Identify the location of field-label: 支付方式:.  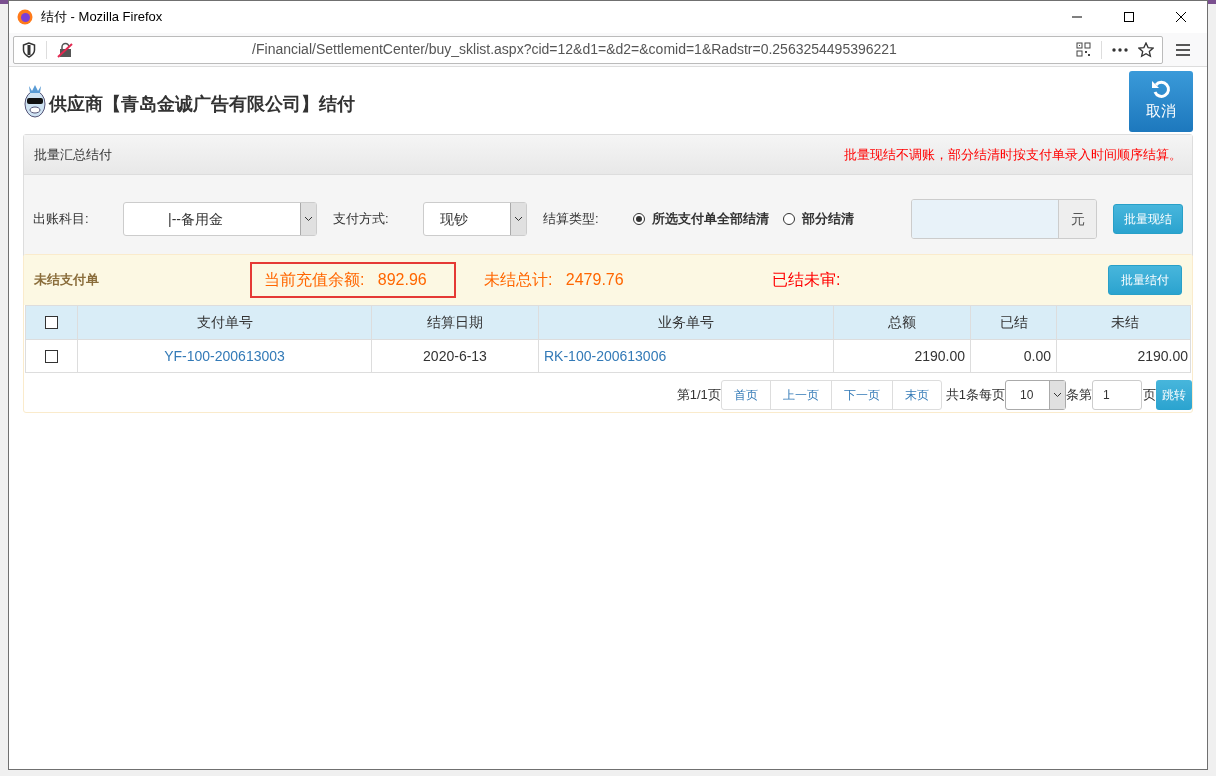
(361, 219).